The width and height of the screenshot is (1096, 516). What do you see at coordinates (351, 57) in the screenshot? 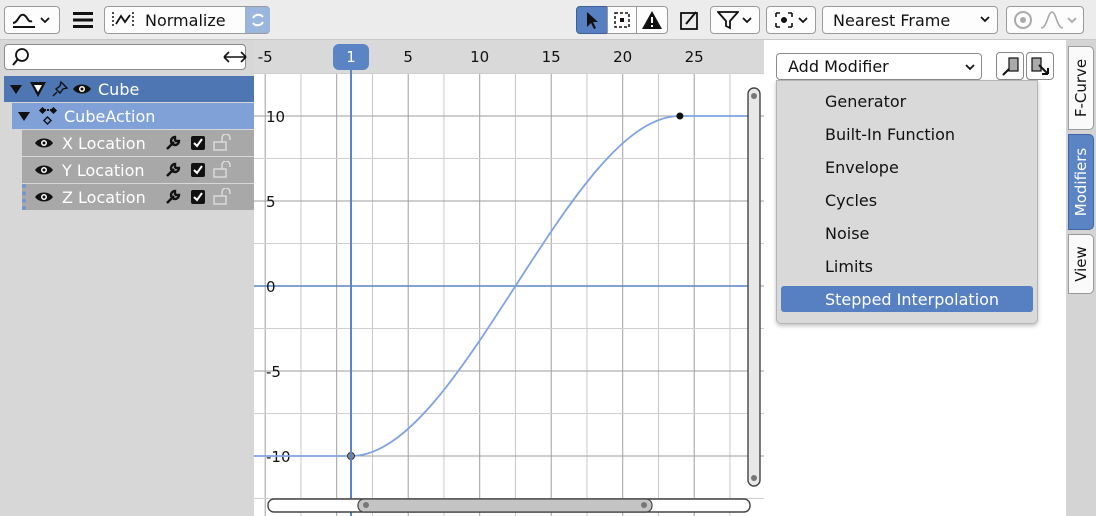
I see `current-frame-label: 1` at bounding box center [351, 57].